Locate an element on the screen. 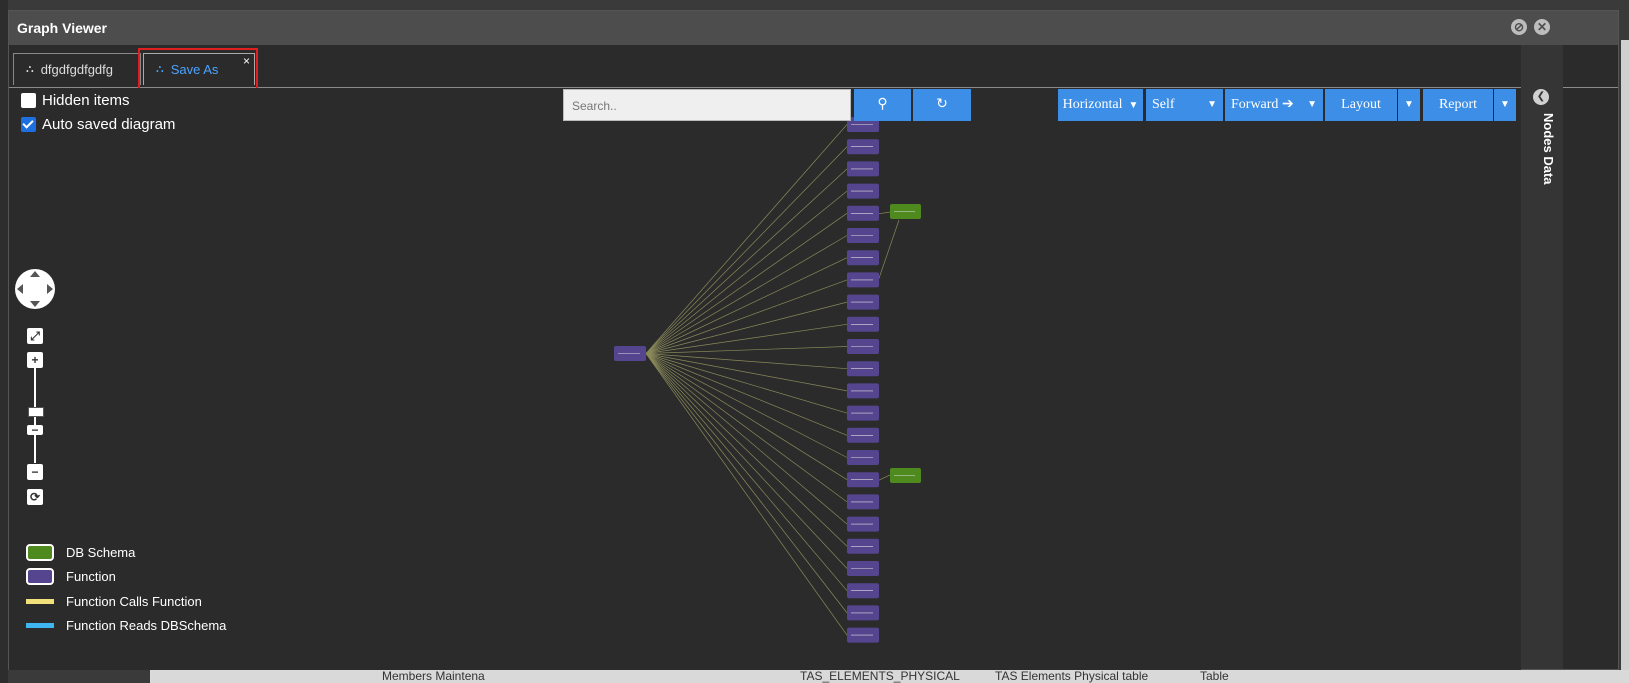  background-cell: TAS_ELEMENTS_PHYSICAL is located at coordinates (880, 676).